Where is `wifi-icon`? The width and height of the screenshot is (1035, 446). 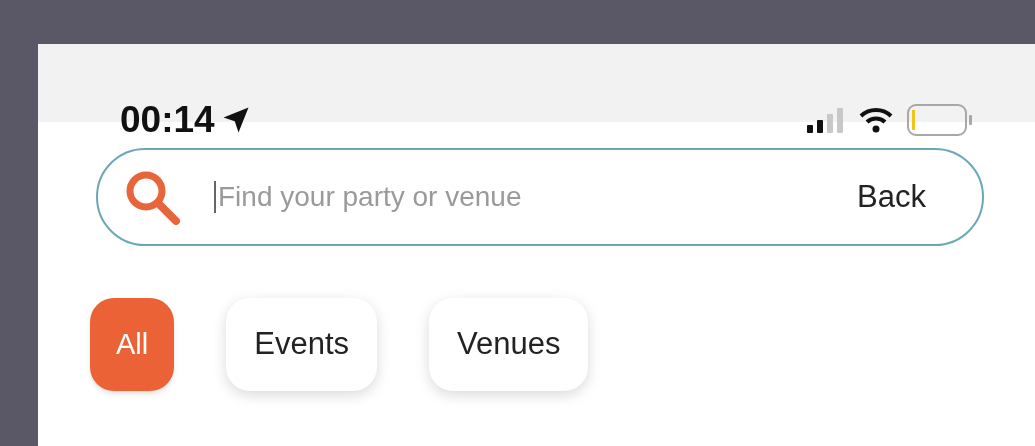 wifi-icon is located at coordinates (876, 120).